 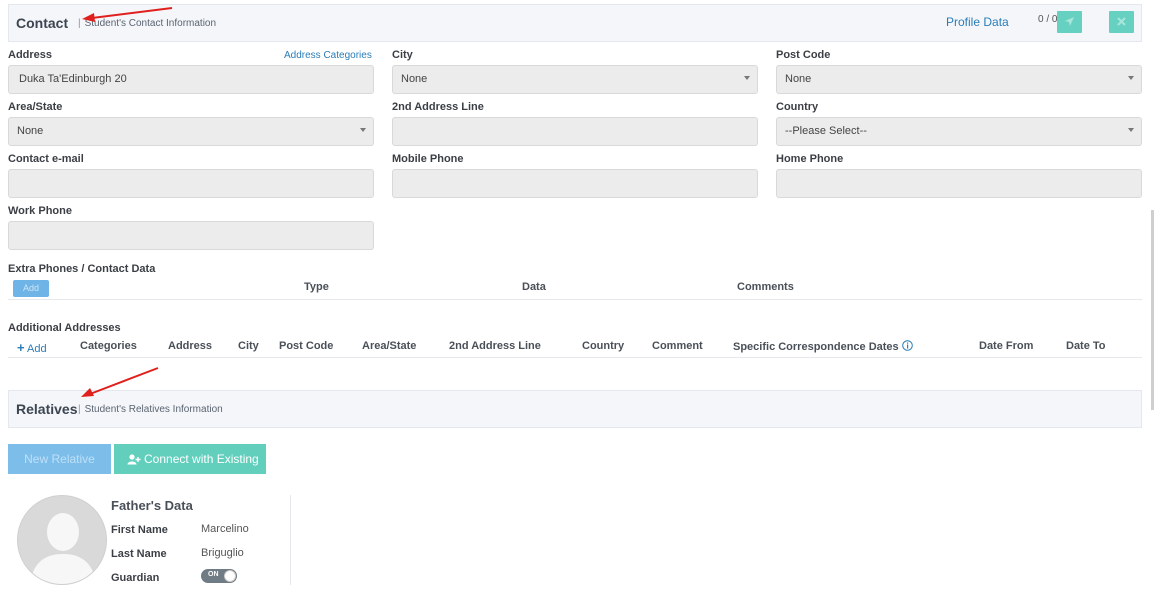 I want to click on addr-col-date-from: Date From, so click(x=1006, y=346).